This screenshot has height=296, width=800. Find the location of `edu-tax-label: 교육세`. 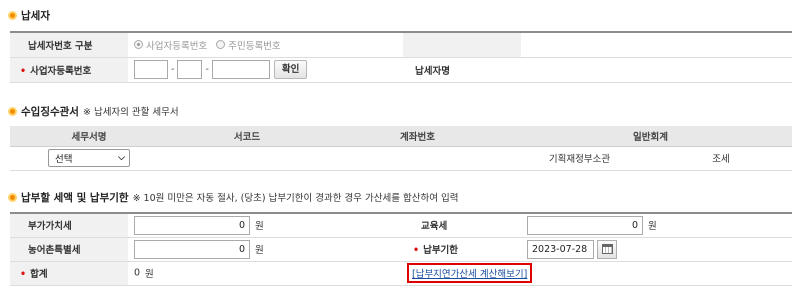

edu-tax-label: 교육세 is located at coordinates (462, 225).